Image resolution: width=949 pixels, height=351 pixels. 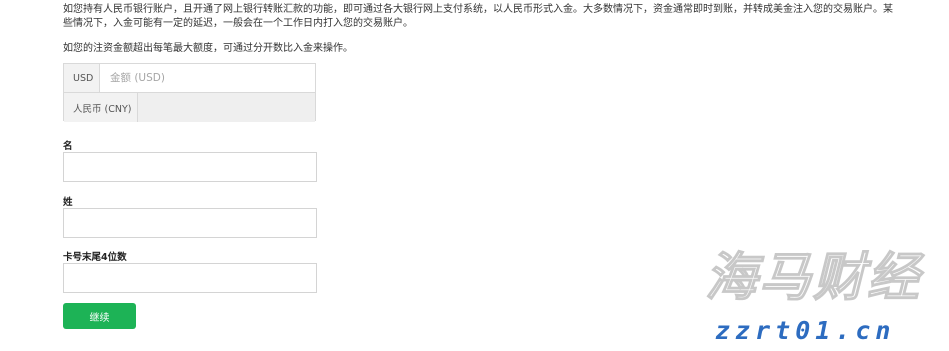 I want to click on first-name-field, so click(x=190, y=167).